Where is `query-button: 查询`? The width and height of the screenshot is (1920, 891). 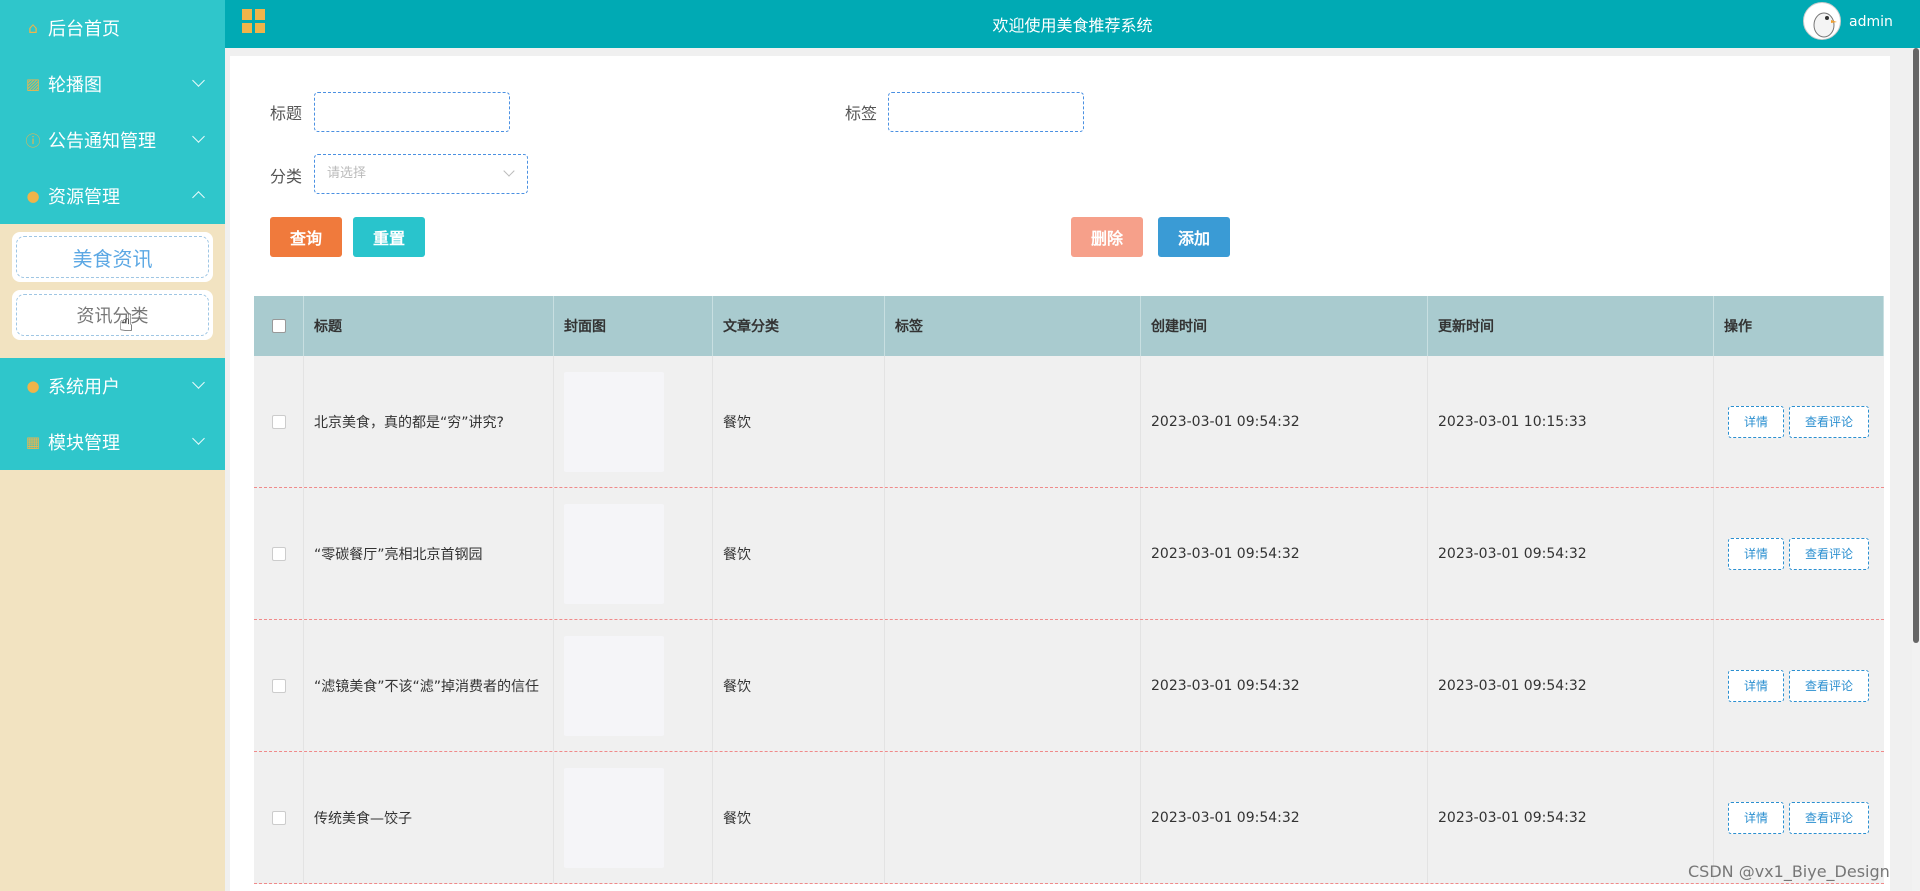
query-button: 查询 is located at coordinates (306, 237).